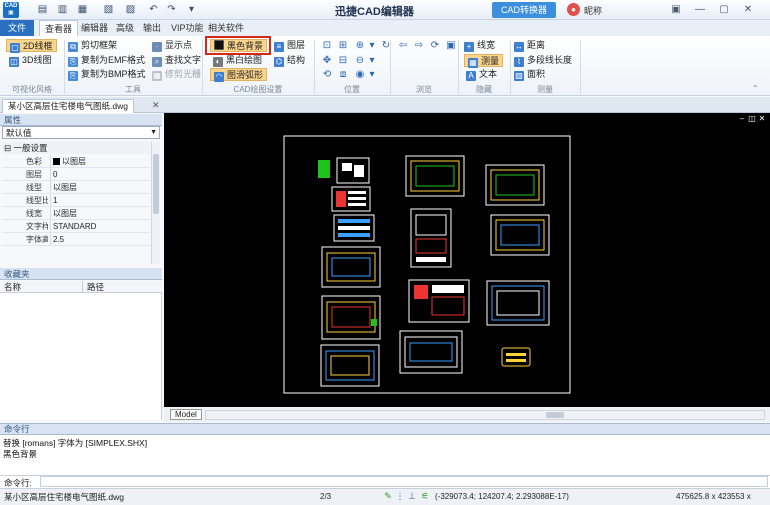  I want to click on canvas-minimize-icon: –, so click(742, 119).